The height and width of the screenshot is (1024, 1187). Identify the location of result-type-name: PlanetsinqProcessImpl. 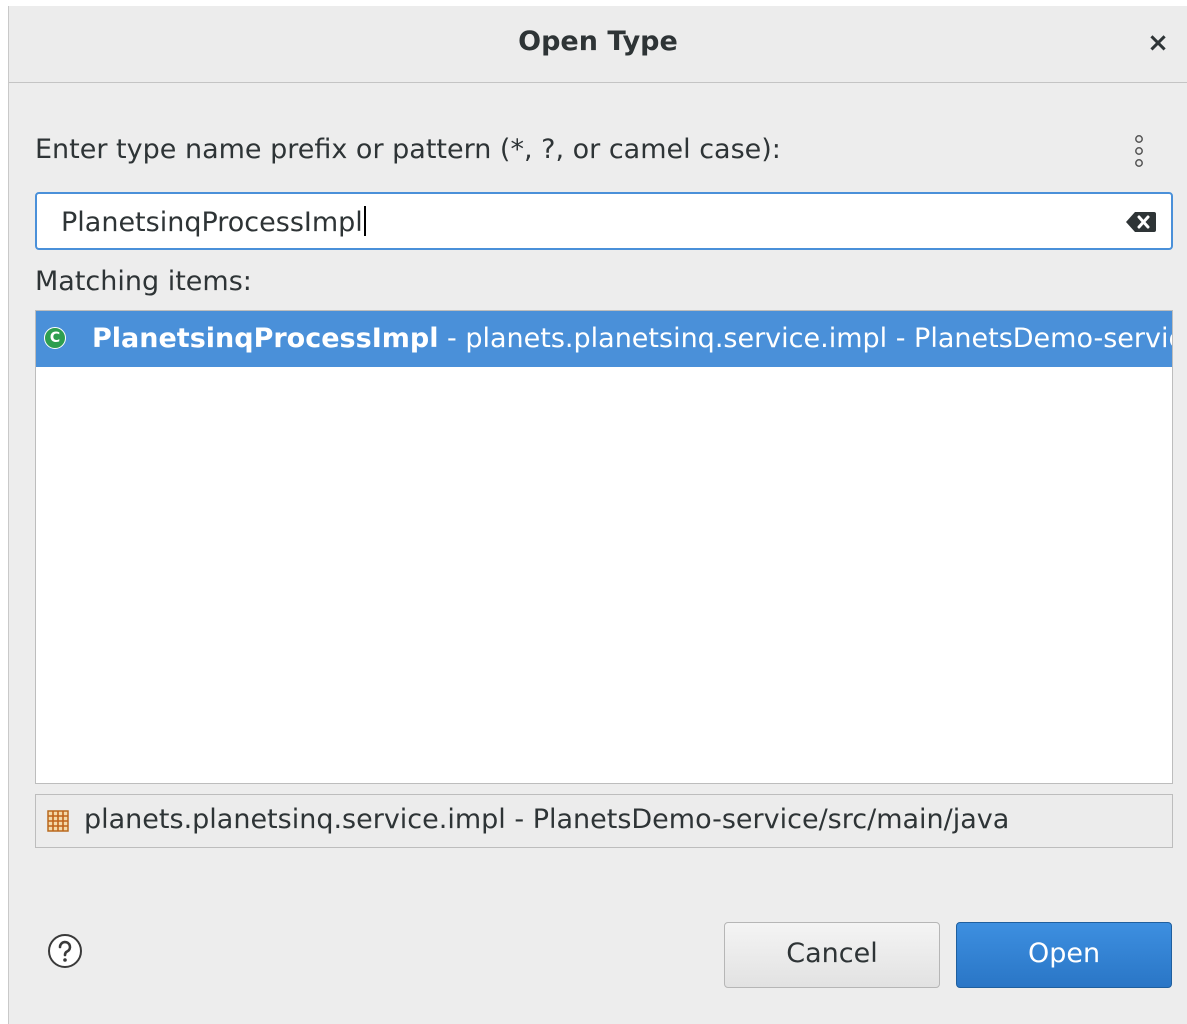
(265, 338).